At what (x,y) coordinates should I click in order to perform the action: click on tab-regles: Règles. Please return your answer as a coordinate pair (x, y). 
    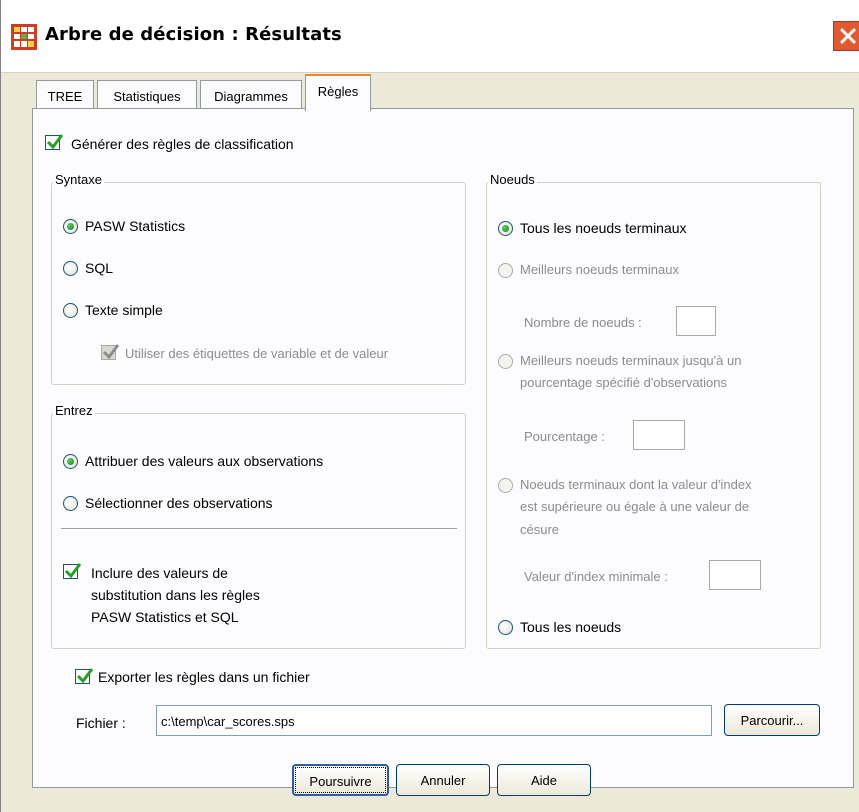
    Looking at the image, I should click on (338, 92).